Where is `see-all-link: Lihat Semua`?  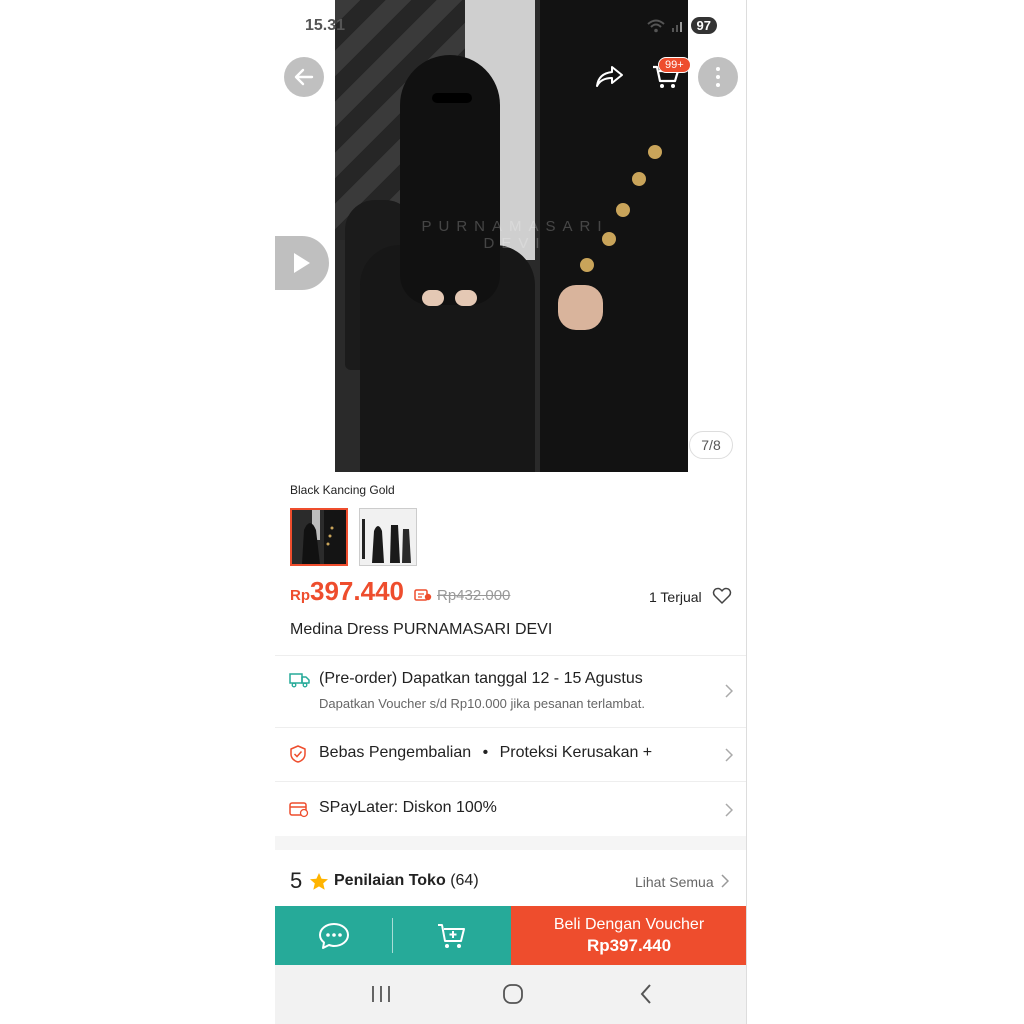
see-all-link: Lihat Semua is located at coordinates (674, 882).